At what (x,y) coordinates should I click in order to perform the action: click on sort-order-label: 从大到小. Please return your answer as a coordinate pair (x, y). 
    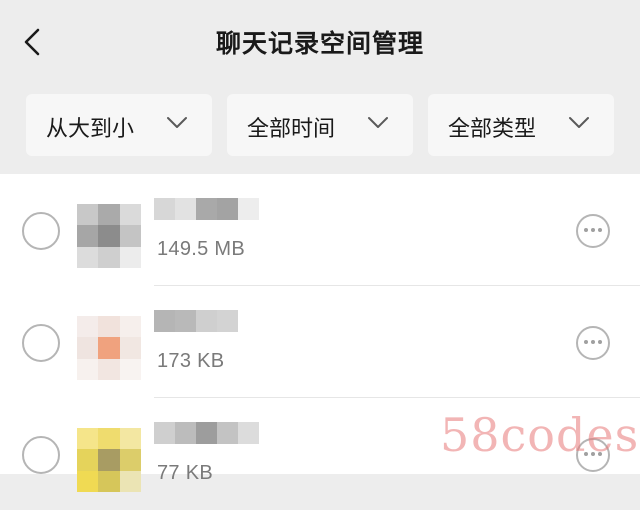
    Looking at the image, I should click on (90, 129).